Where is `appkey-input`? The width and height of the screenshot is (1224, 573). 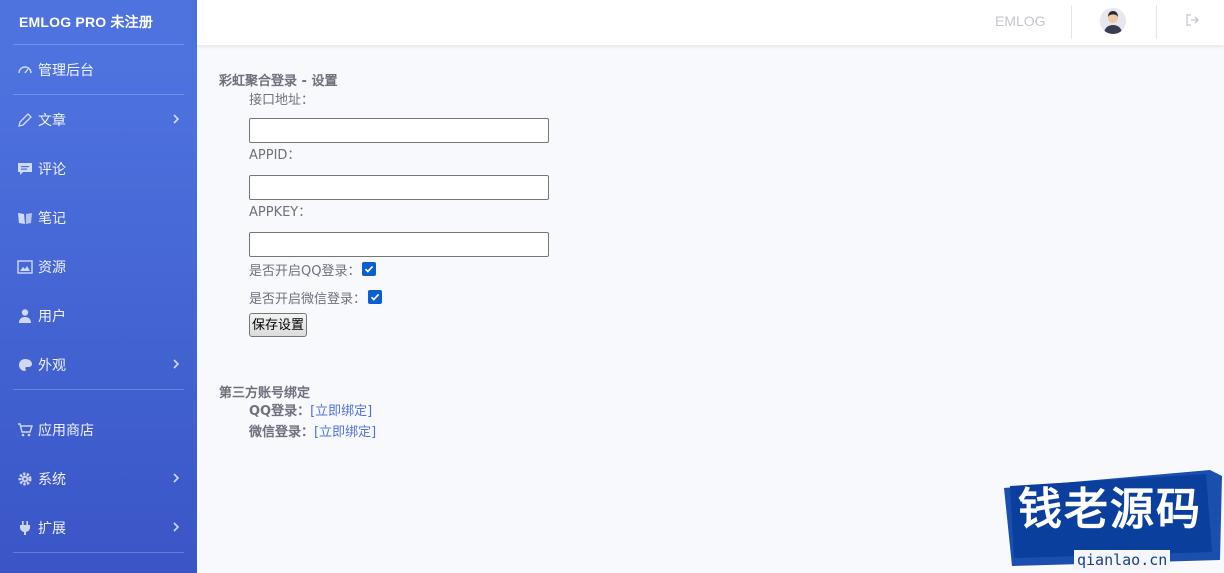
appkey-input is located at coordinates (399, 244).